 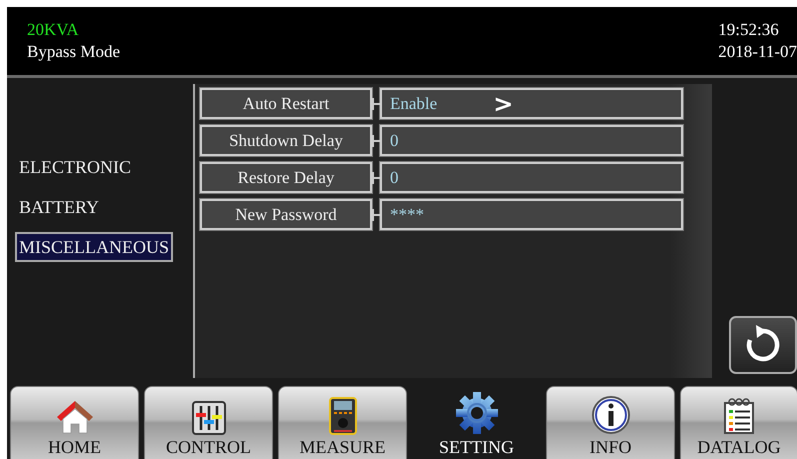 What do you see at coordinates (286, 140) in the screenshot?
I see `setting-label: Shutdown Delay` at bounding box center [286, 140].